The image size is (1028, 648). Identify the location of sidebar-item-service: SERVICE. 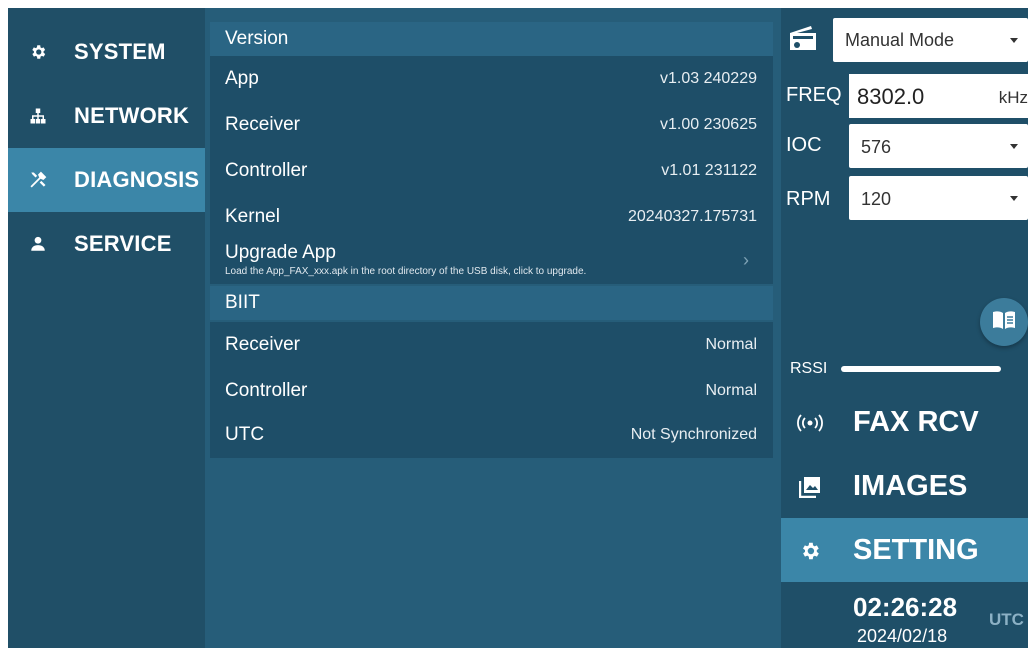
(106, 244).